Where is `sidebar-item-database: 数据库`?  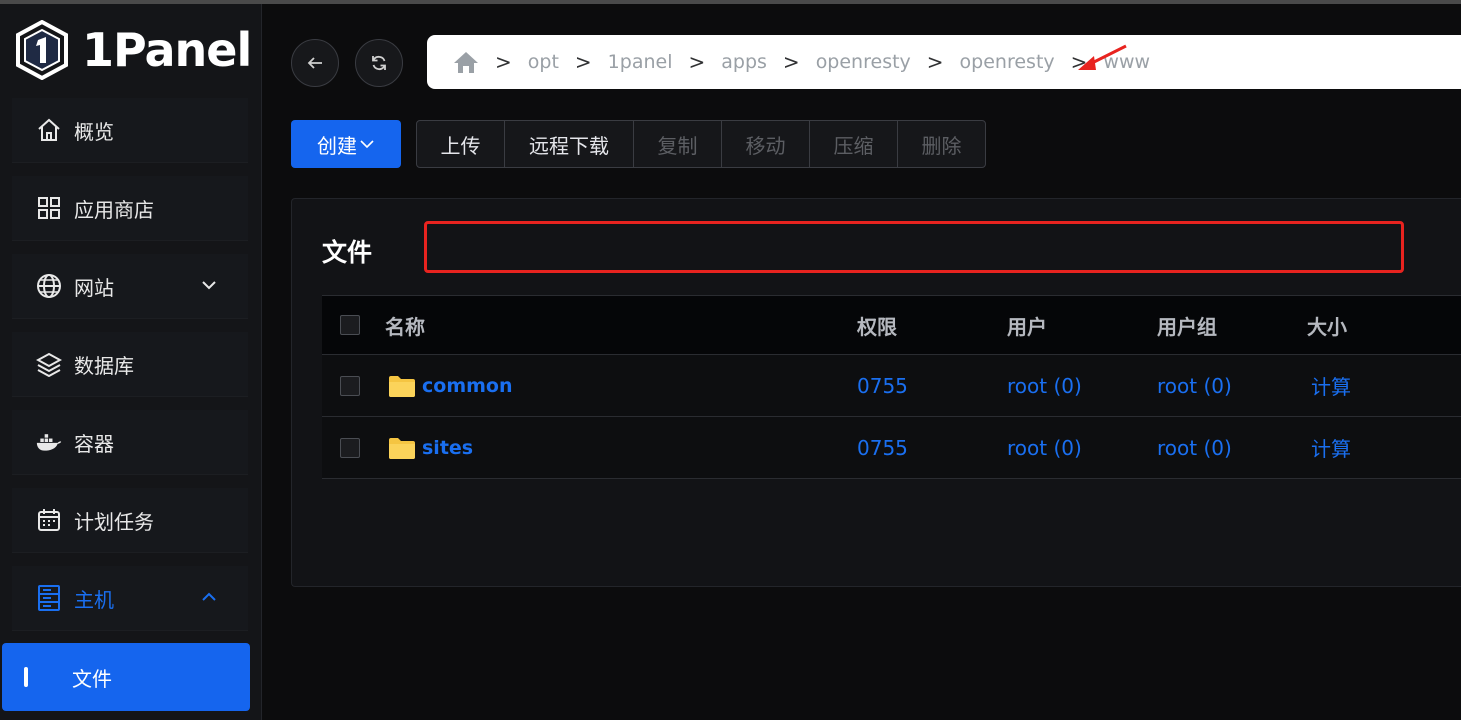
sidebar-item-database: 数据库 is located at coordinates (130, 364).